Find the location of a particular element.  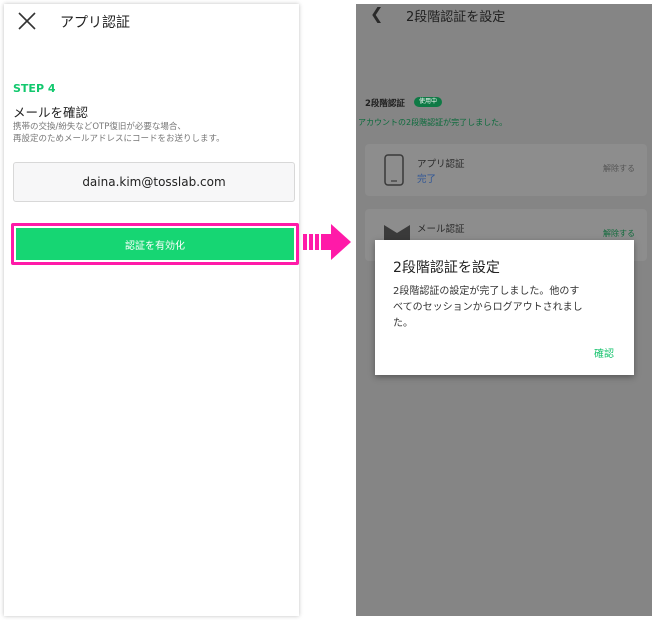

dialog-body-line: 2段階認証の設定が完了しました。他のす is located at coordinates (486, 291).